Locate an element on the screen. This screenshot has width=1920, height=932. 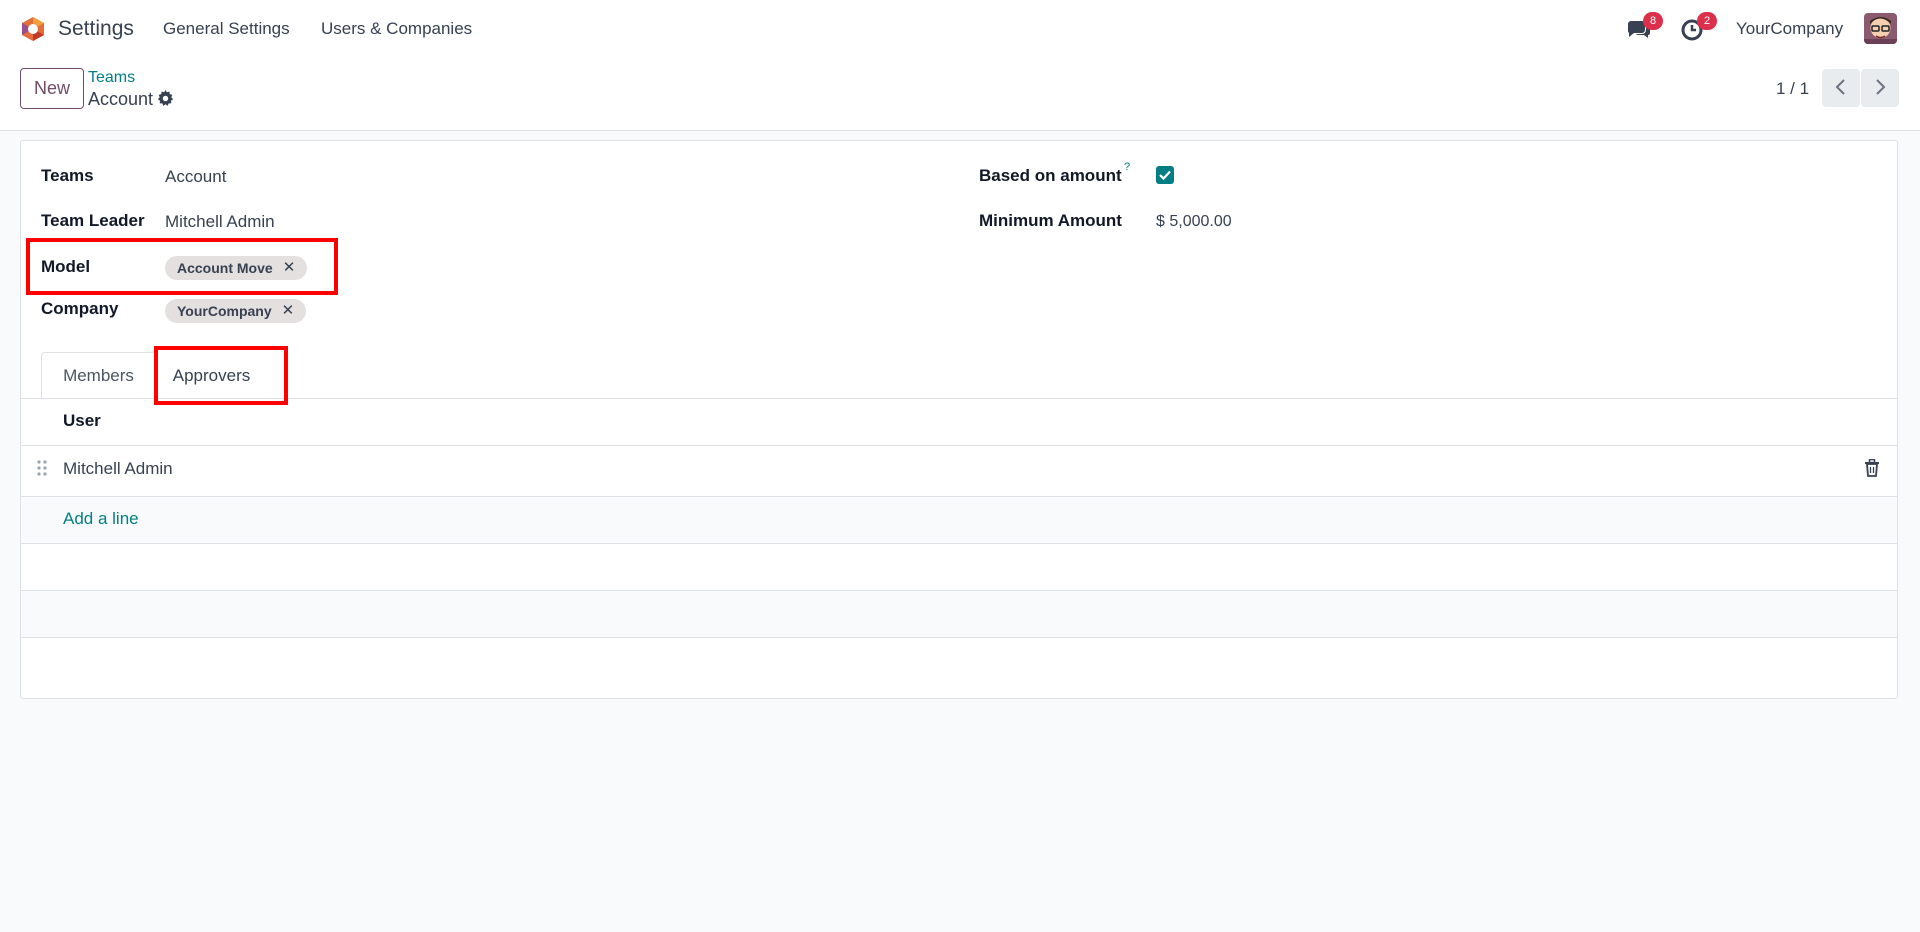
new-button: New is located at coordinates (52, 88).